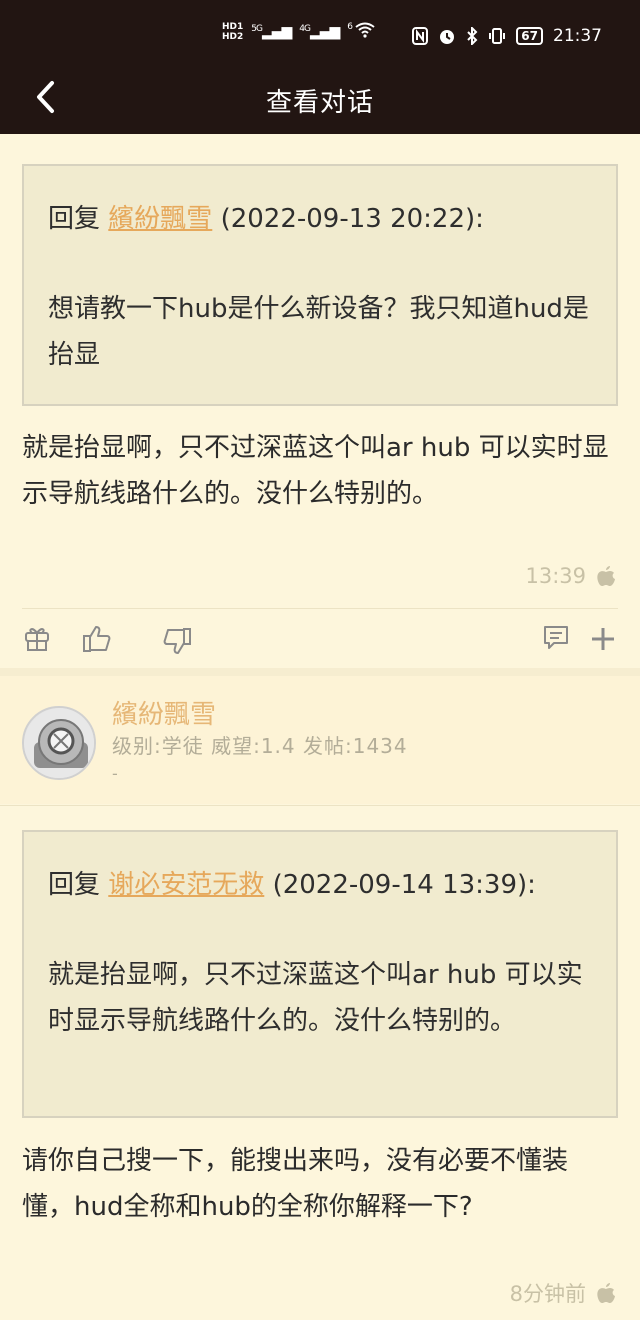 The height and width of the screenshot is (1320, 640). I want to click on author-stats: 级别:学徒 威望:1.4 发帖:1434, so click(260, 746).